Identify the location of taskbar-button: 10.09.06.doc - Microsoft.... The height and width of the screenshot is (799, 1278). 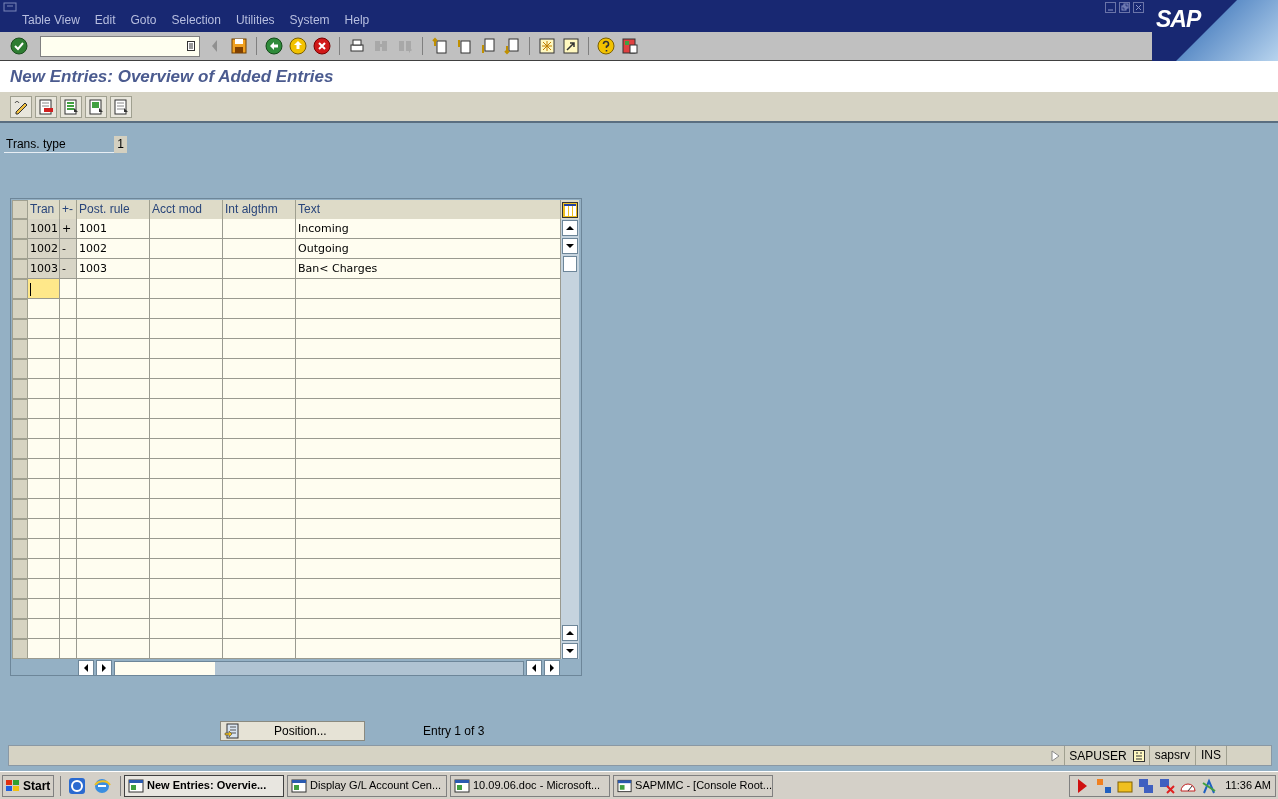
(530, 785).